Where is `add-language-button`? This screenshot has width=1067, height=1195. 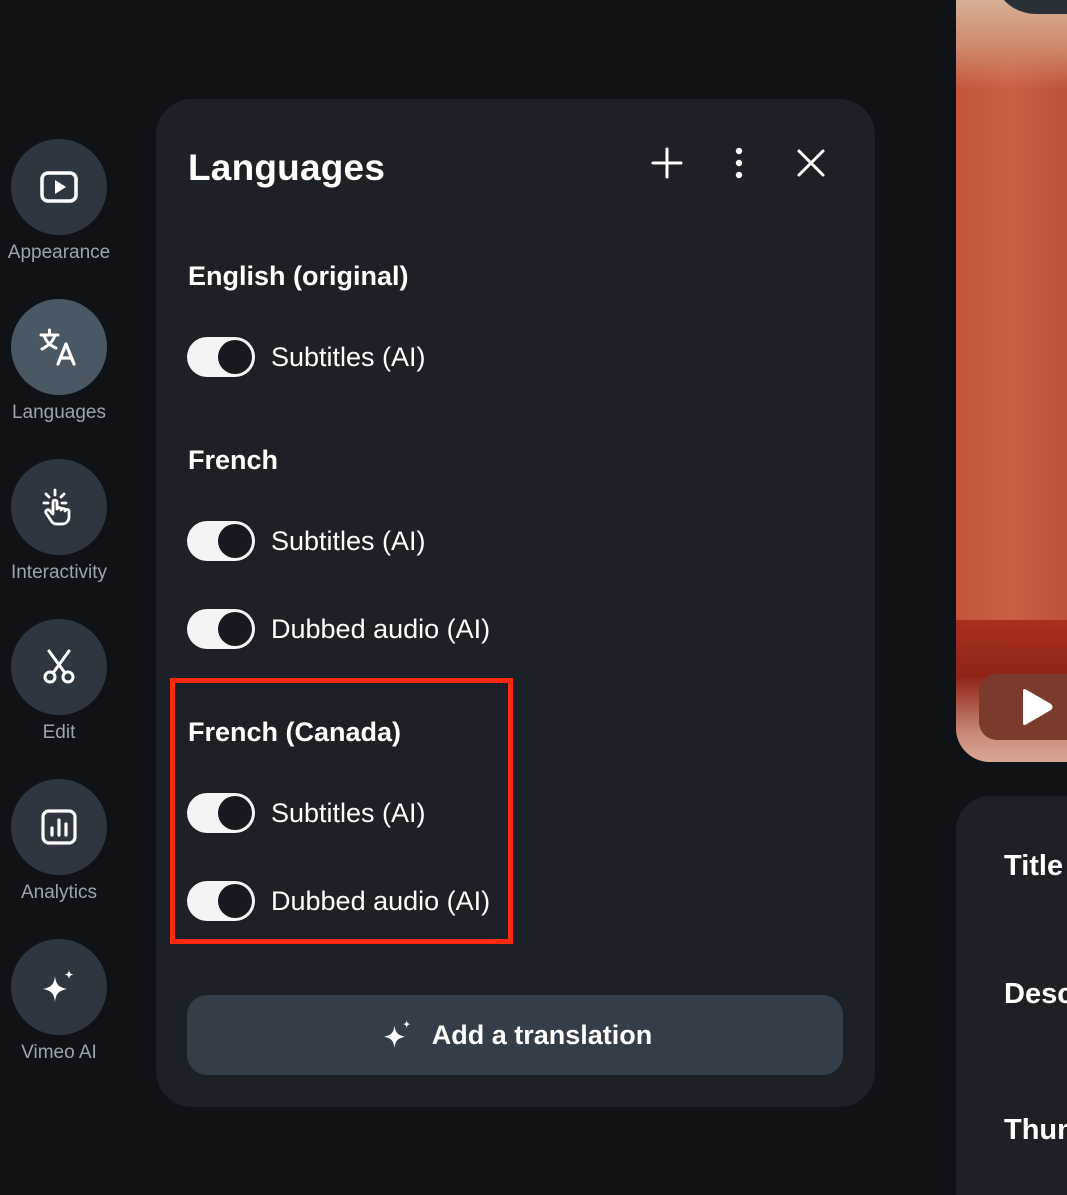
add-language-button is located at coordinates (667, 163).